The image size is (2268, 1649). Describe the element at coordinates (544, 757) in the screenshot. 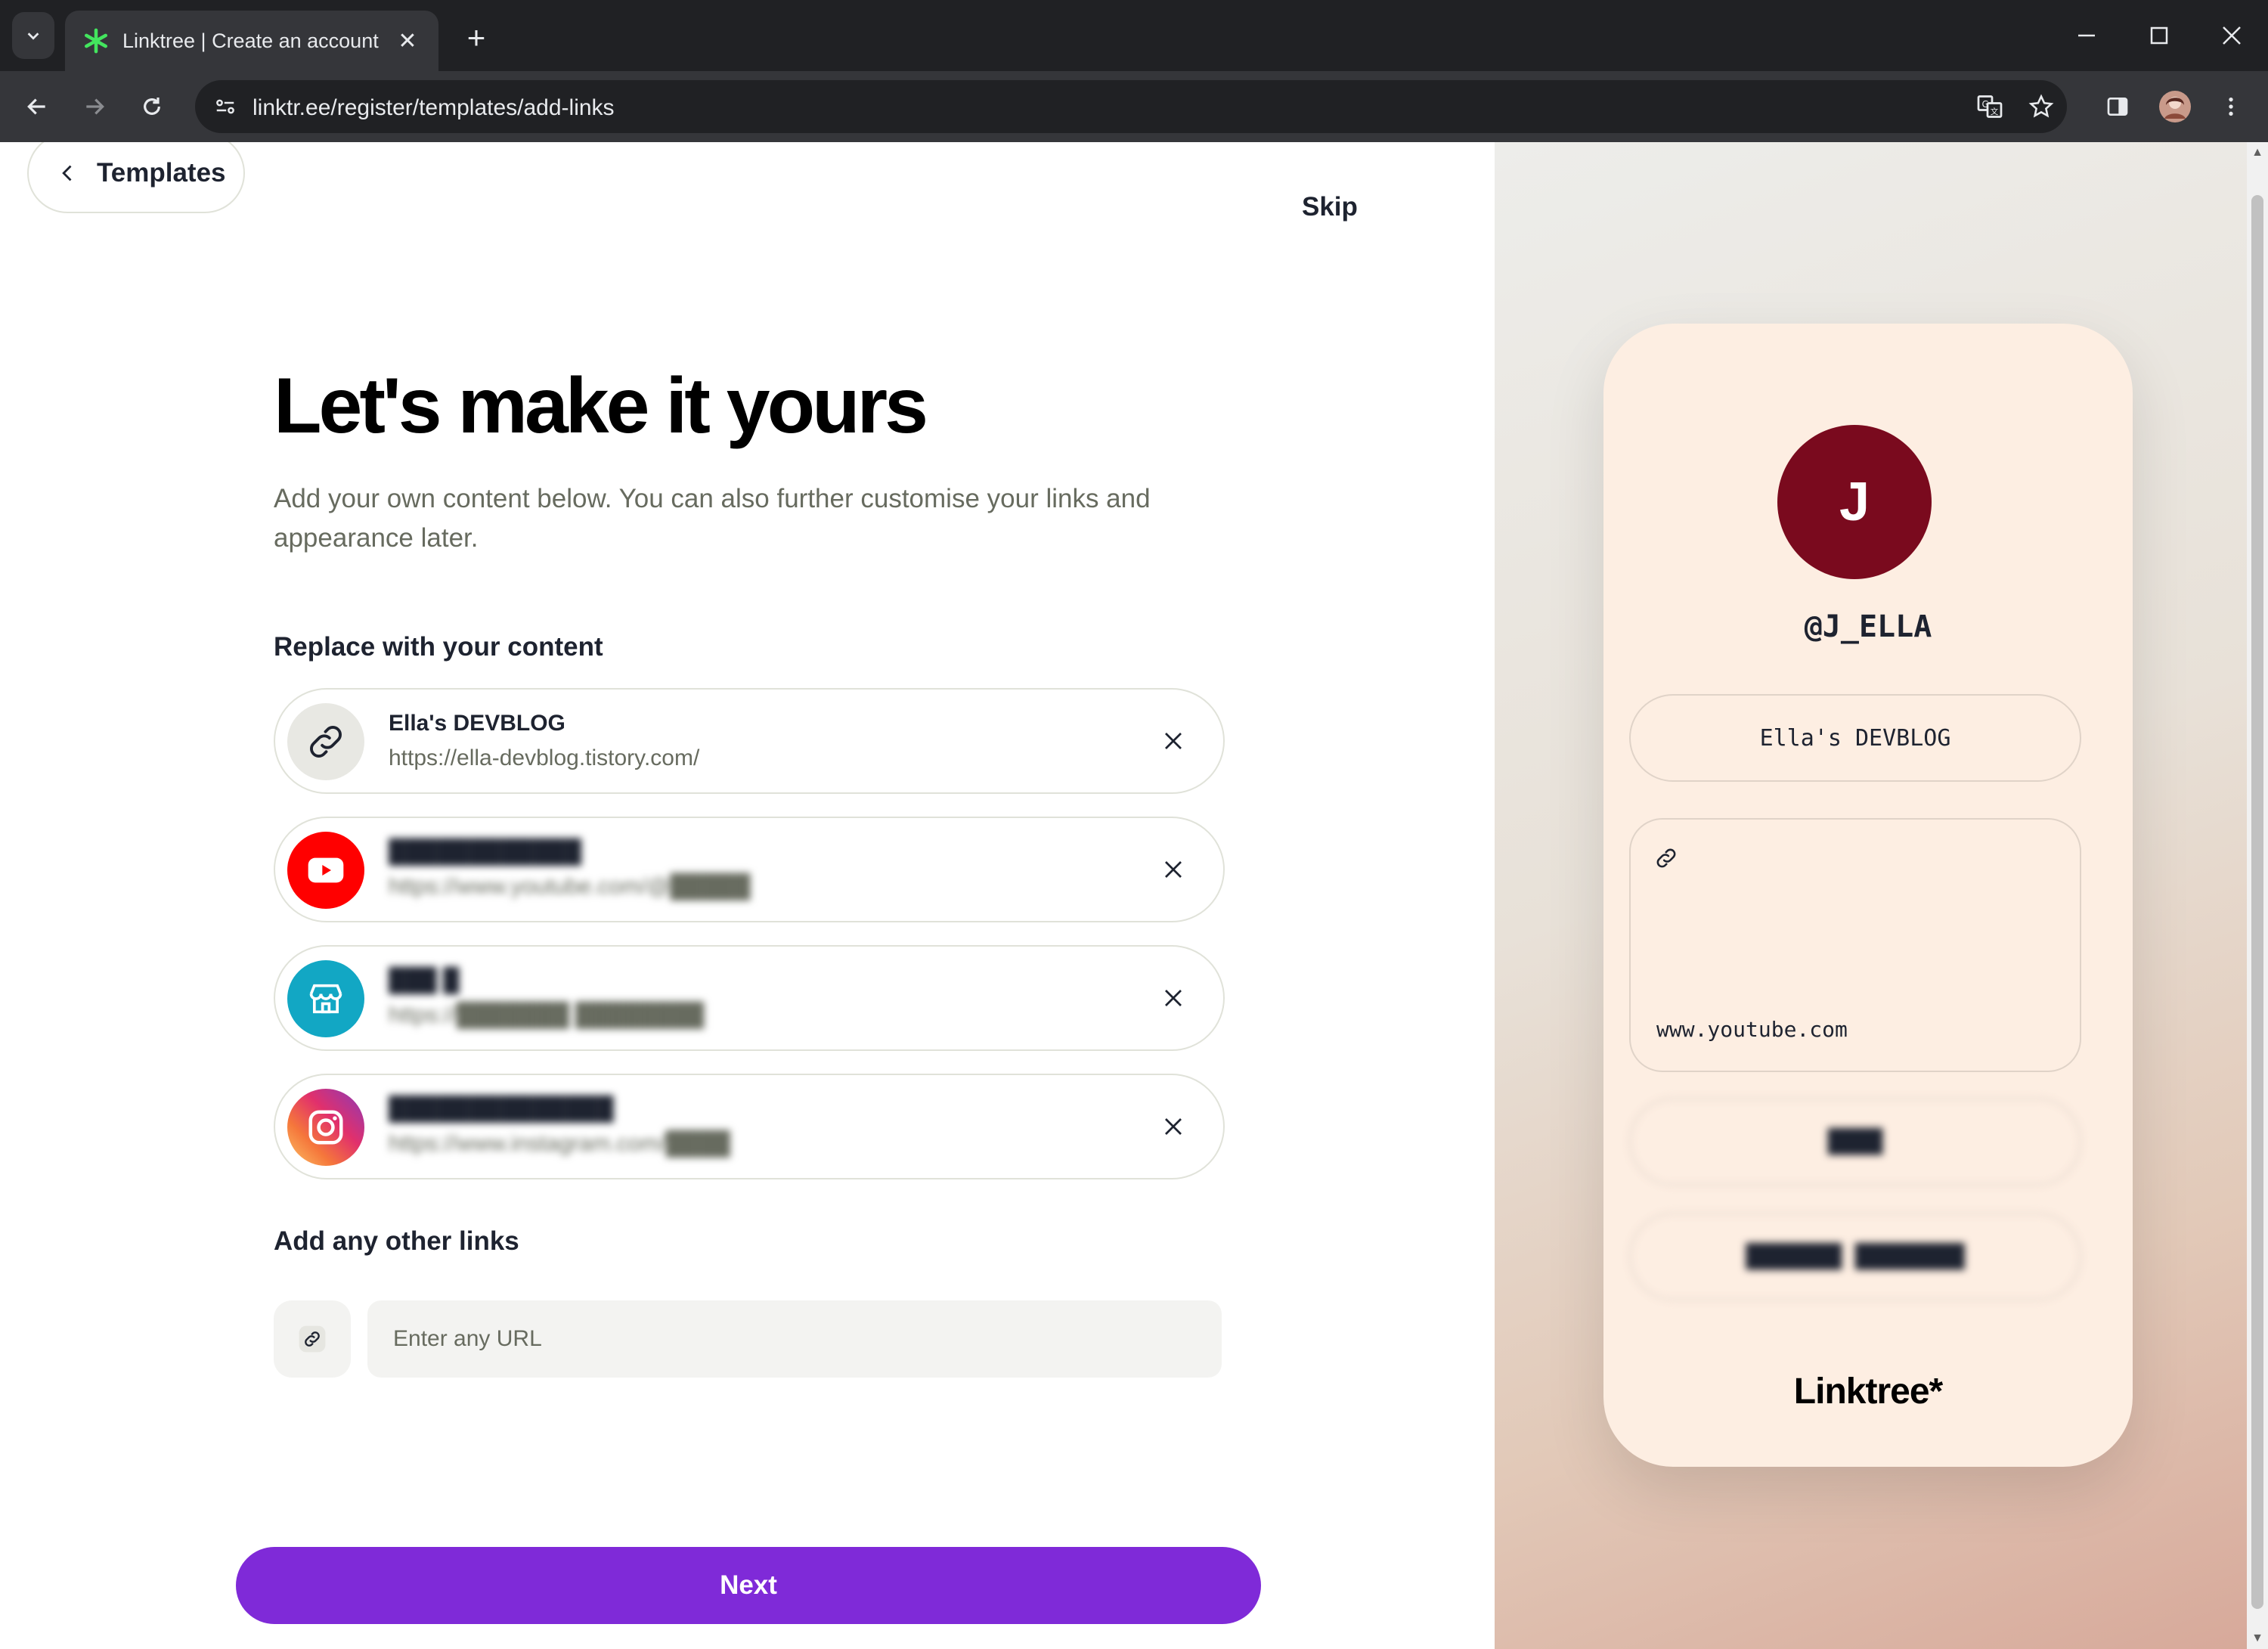

I see `link-url: https://ella-devblog.tistory.com/` at that location.